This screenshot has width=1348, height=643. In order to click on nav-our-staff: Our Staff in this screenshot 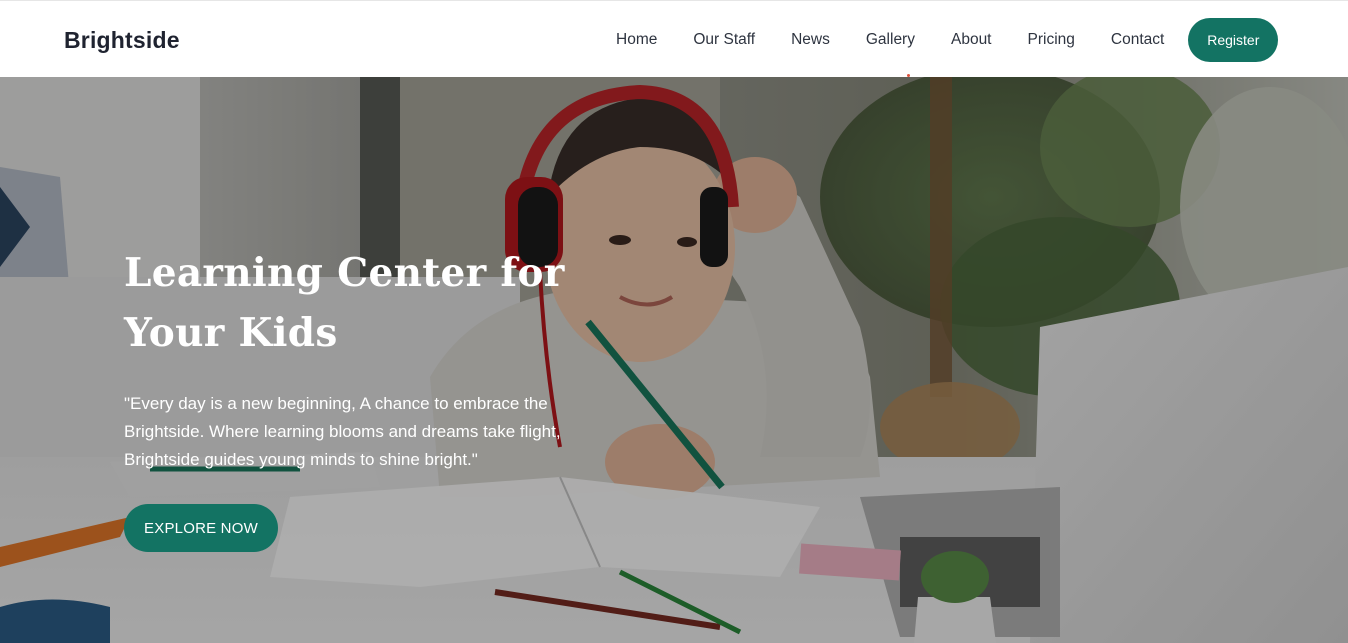, I will do `click(724, 39)`.